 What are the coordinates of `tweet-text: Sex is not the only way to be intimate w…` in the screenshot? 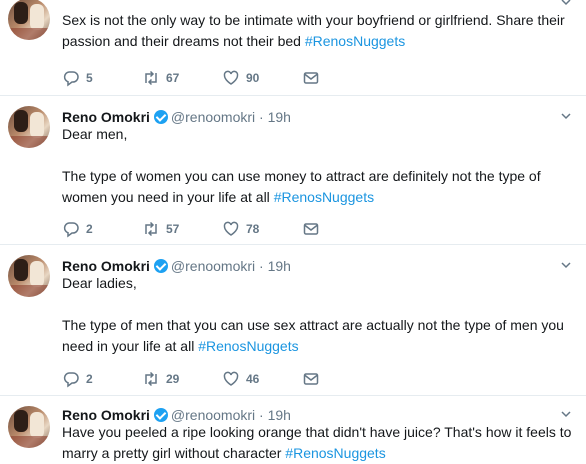 It's located at (317, 31).